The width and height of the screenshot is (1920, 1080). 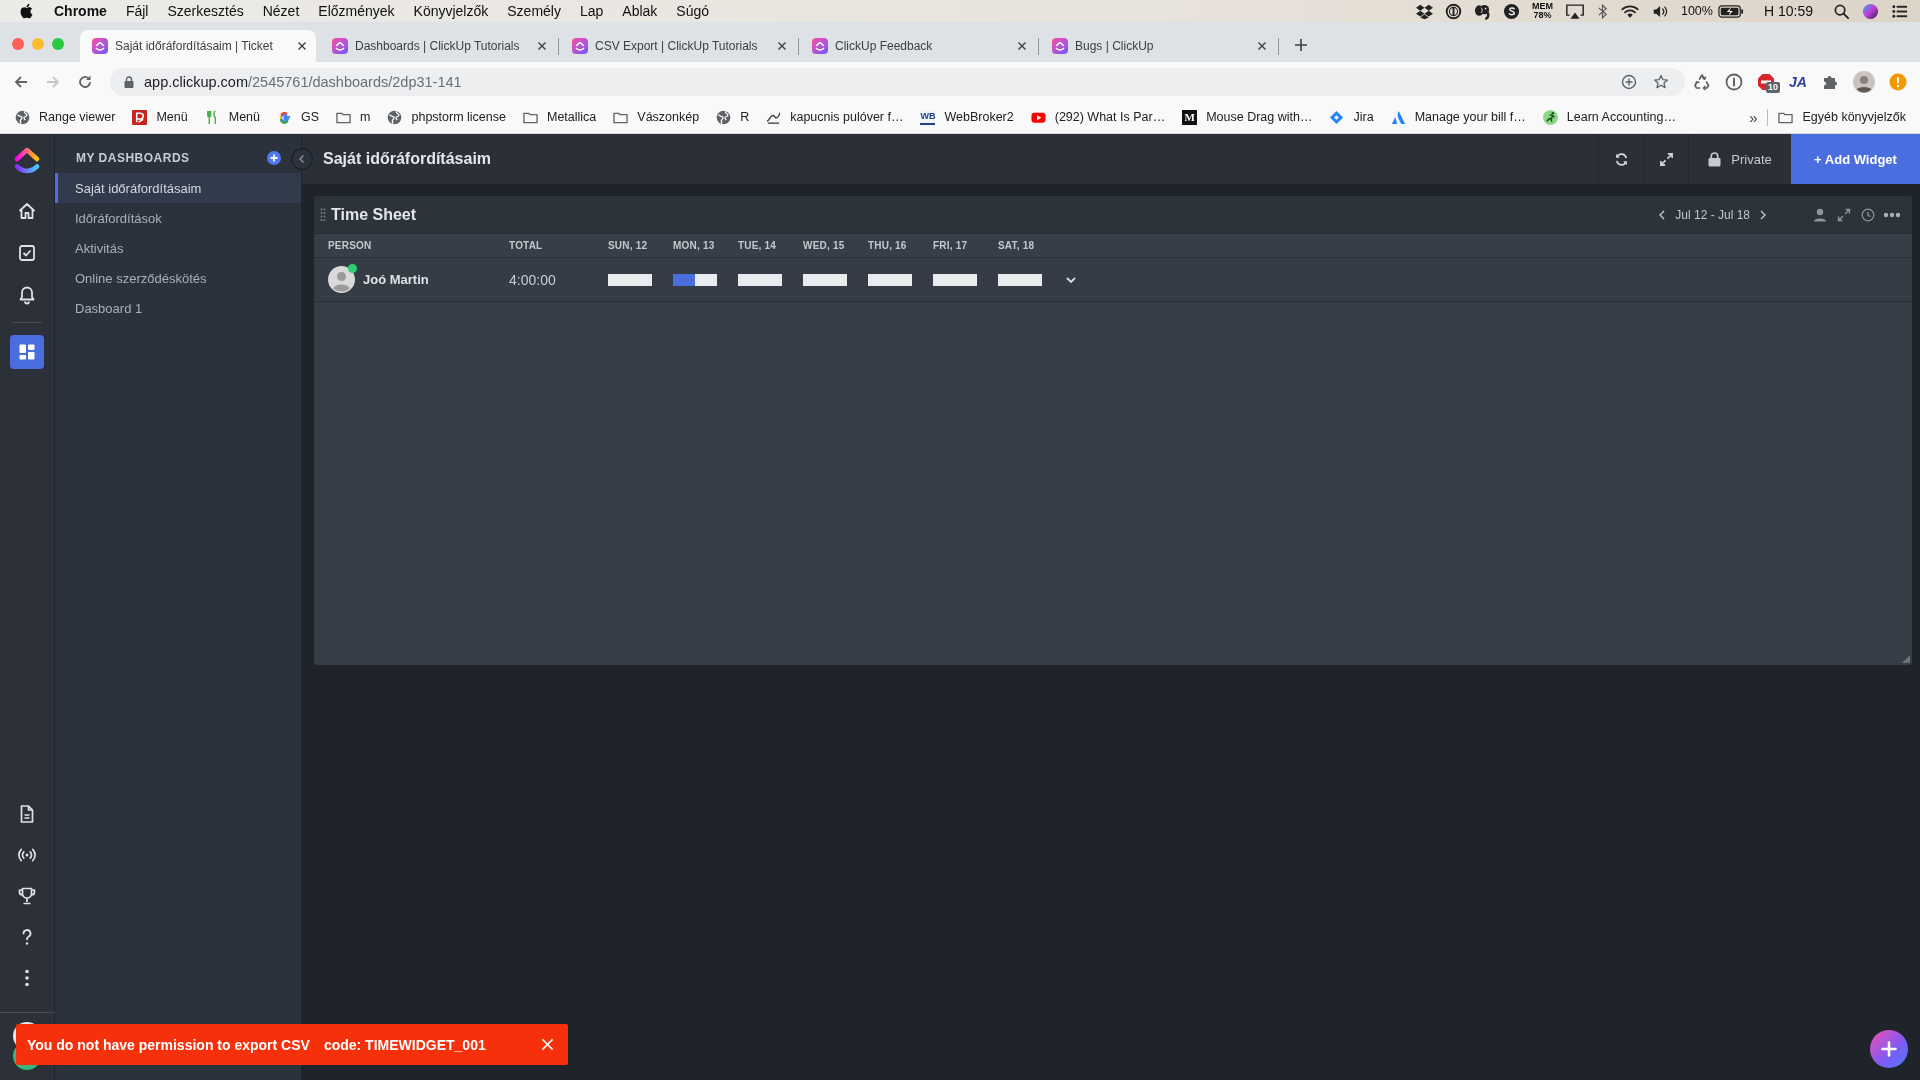 I want to click on column-header: MON, 13, so click(x=694, y=245).